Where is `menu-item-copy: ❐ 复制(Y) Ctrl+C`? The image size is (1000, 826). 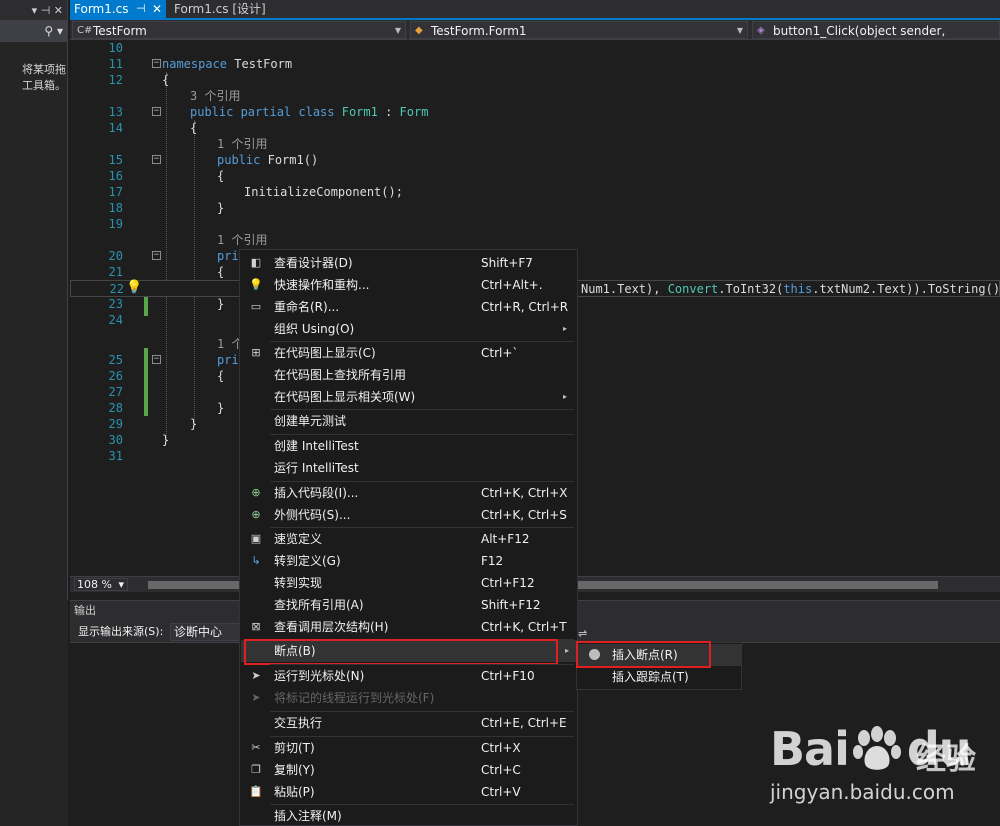
menu-item-copy: ❐ 复制(Y) Ctrl+C is located at coordinates (409, 770).